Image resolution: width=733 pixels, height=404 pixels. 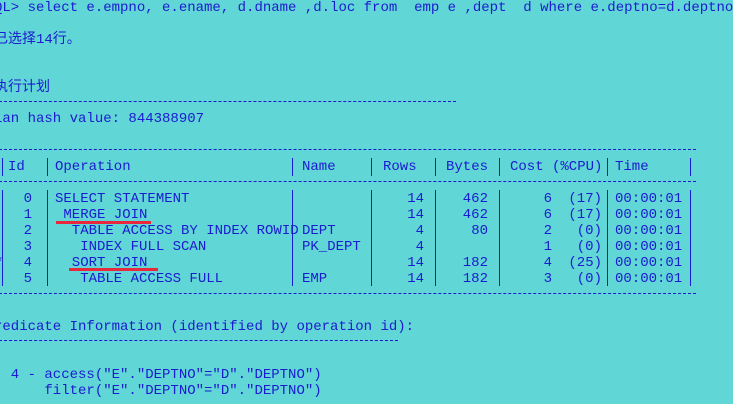 What do you see at coordinates (331, 247) in the screenshot?
I see `row-name: PK_DEPT` at bounding box center [331, 247].